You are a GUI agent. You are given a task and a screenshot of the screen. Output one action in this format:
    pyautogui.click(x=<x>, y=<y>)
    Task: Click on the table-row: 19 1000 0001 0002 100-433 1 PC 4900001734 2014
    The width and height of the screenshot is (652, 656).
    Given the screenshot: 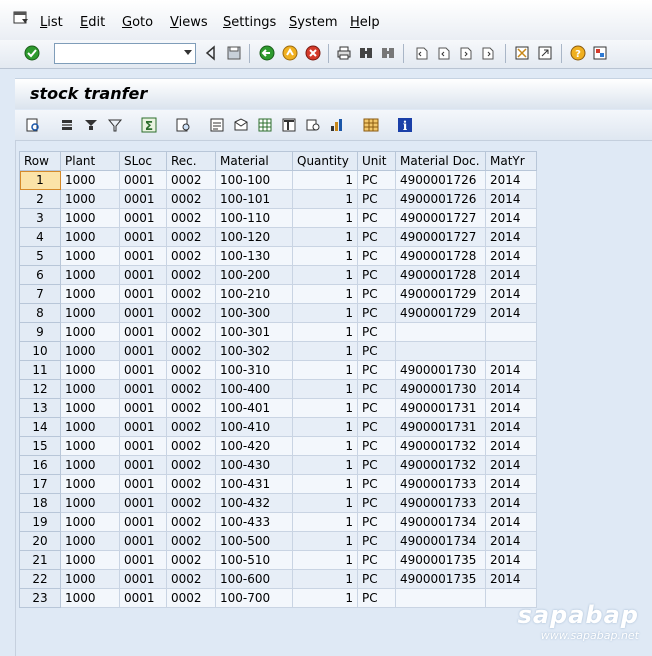 What is the action you would take?
    pyautogui.click(x=278, y=522)
    